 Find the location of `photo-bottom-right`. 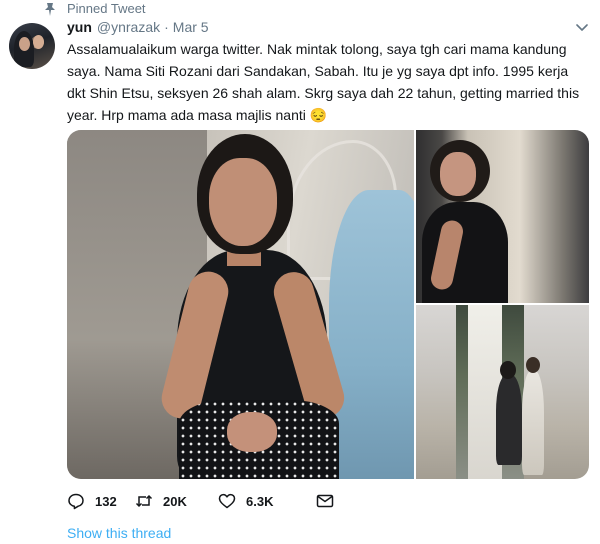

photo-bottom-right is located at coordinates (502, 392).